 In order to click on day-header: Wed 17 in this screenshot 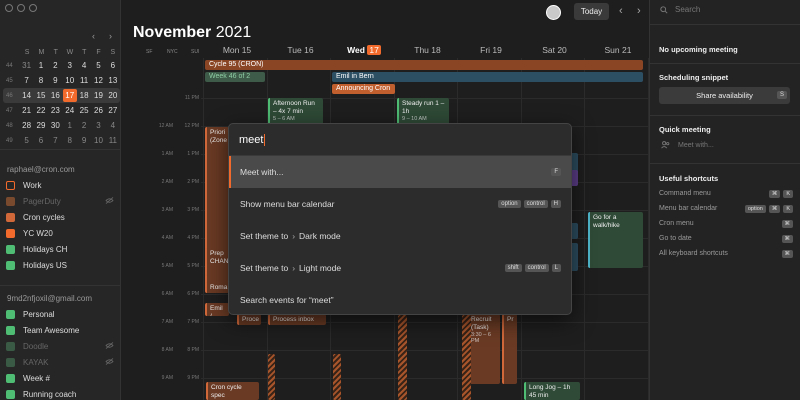, I will do `click(364, 50)`.